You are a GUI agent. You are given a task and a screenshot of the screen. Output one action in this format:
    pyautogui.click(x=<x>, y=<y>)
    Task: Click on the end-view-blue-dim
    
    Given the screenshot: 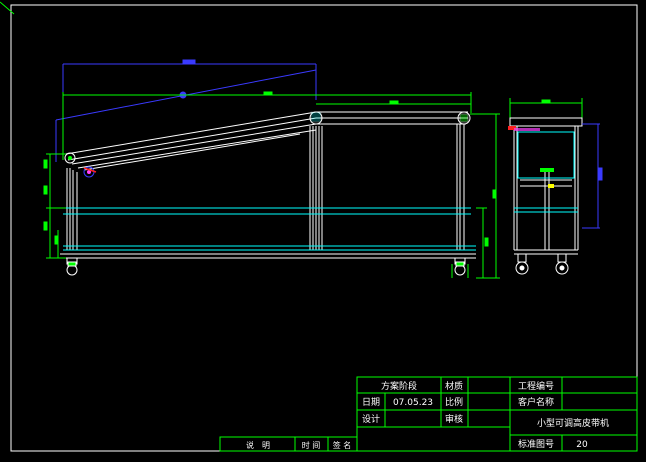 What is the action you would take?
    pyautogui.click(x=592, y=176)
    